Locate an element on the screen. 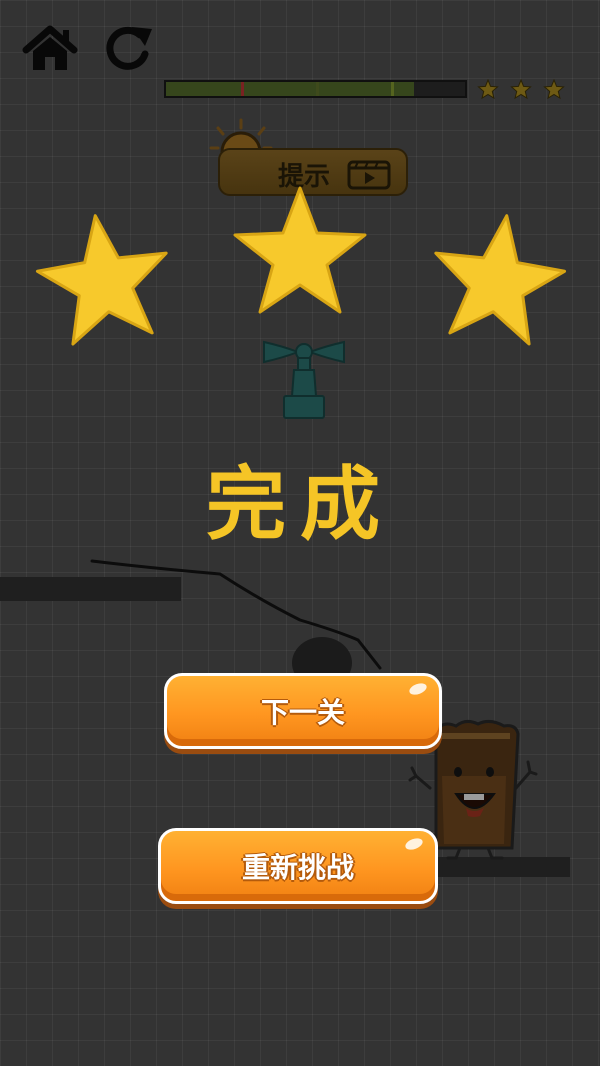  retry-label: 重新挑战 is located at coordinates (297, 867).